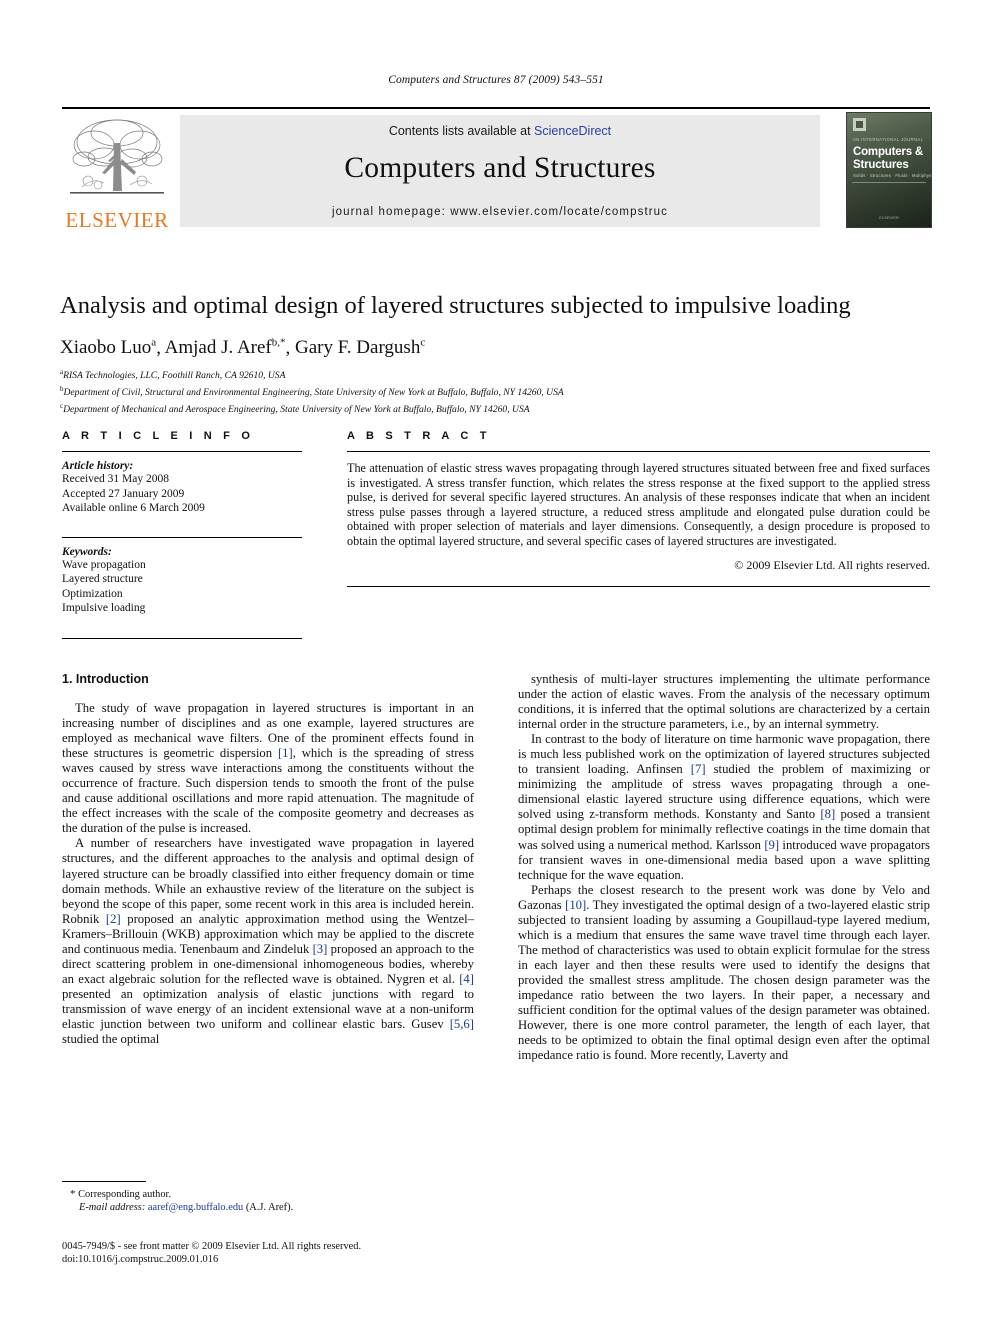 Image resolution: width=992 pixels, height=1323 pixels. Describe the element at coordinates (123, 493) in the screenshot. I see `history-accepted: Accepted 27 January 2009` at that location.